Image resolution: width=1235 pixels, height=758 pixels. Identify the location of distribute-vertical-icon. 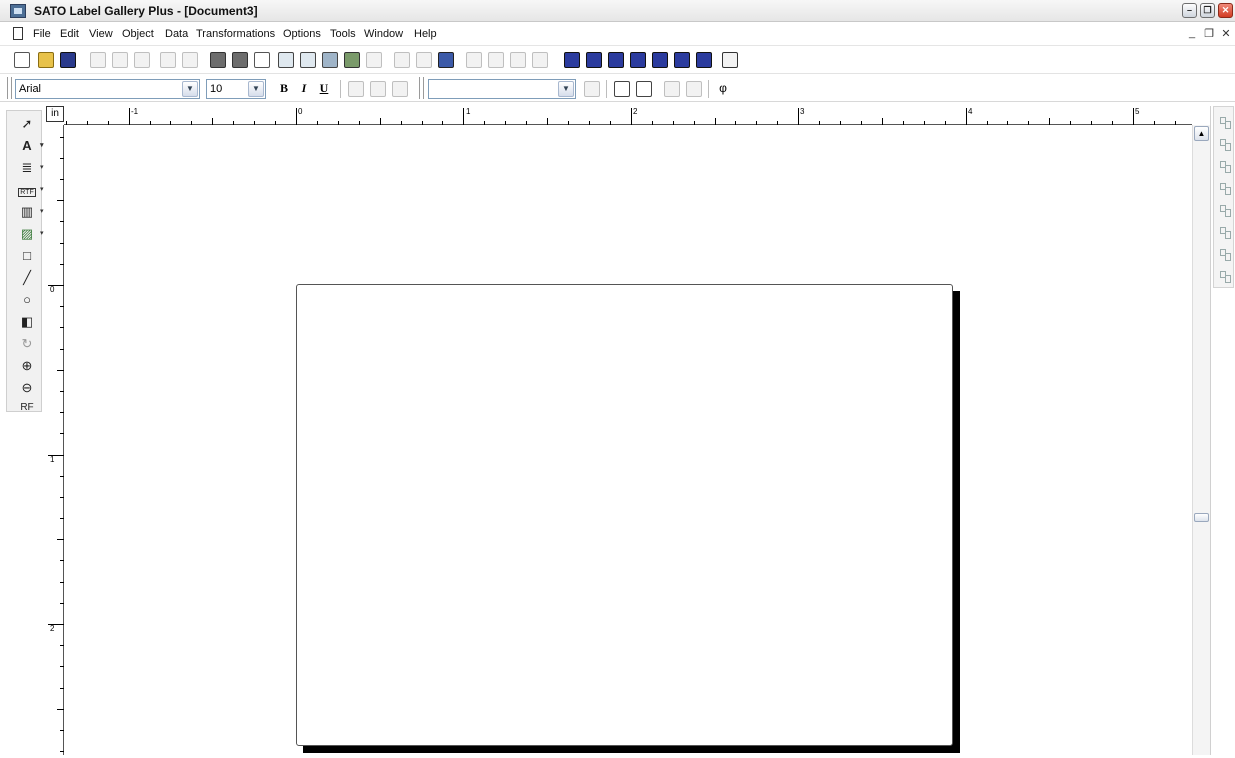
(1224, 276).